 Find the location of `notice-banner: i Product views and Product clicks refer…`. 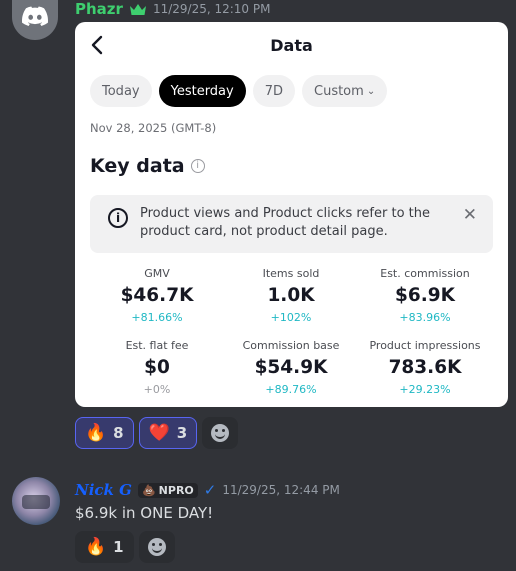

notice-banner: i Product views and Product clicks refer… is located at coordinates (291, 224).